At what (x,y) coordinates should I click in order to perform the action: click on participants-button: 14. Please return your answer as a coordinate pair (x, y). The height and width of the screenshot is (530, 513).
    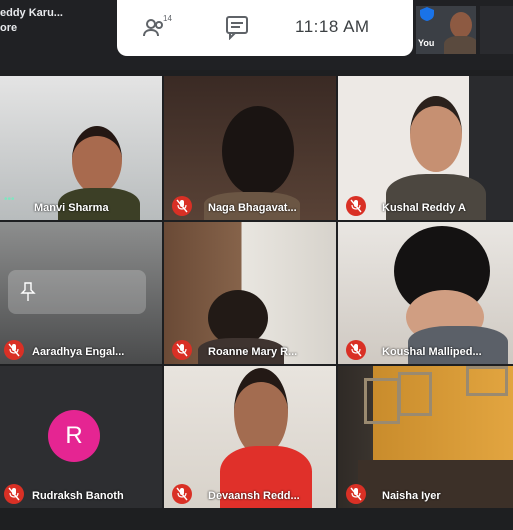
    Looking at the image, I should click on (158, 27).